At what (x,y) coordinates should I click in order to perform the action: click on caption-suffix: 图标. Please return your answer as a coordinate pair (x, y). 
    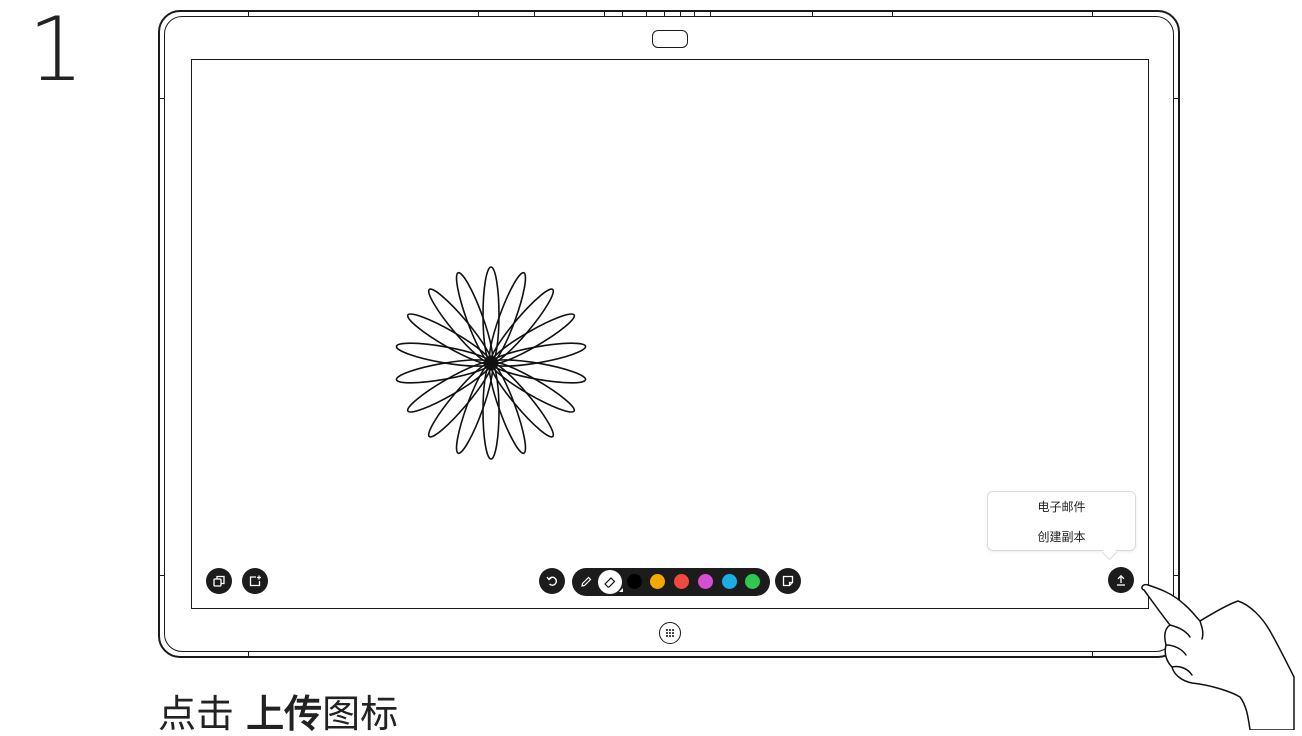
    Looking at the image, I should click on (360, 714).